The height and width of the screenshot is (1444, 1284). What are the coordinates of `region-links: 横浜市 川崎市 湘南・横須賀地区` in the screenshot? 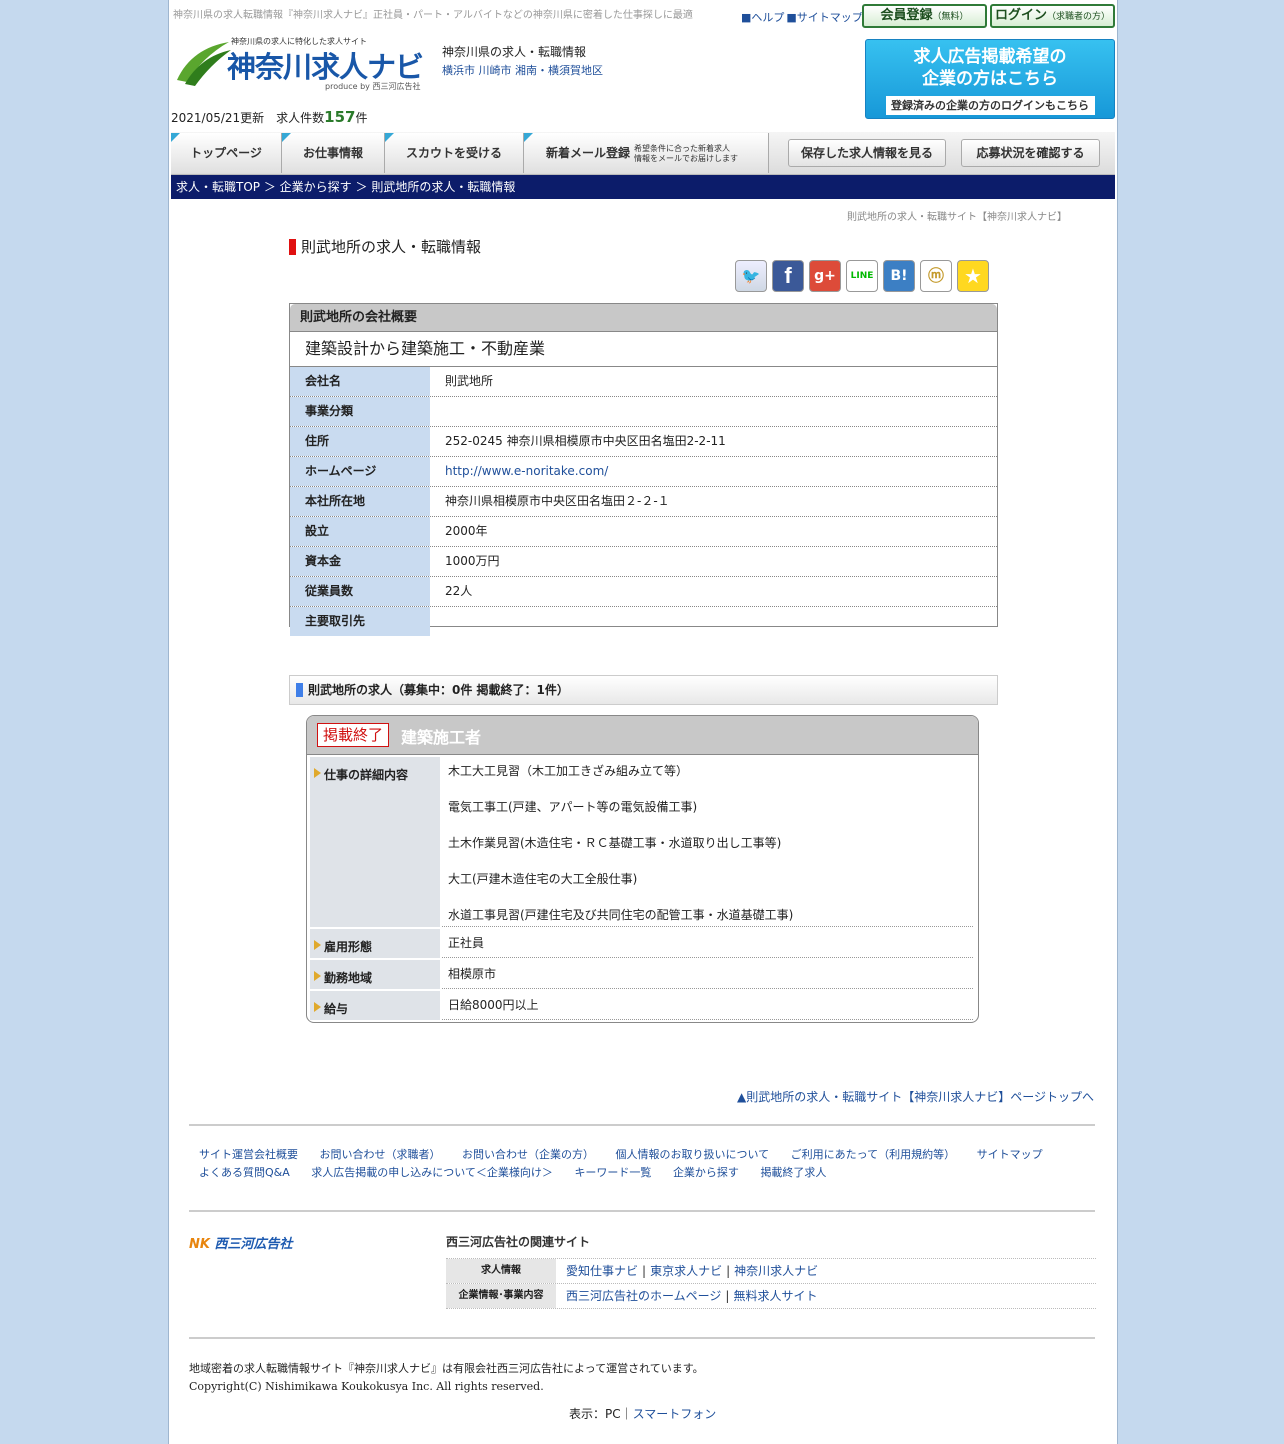 It's located at (522, 70).